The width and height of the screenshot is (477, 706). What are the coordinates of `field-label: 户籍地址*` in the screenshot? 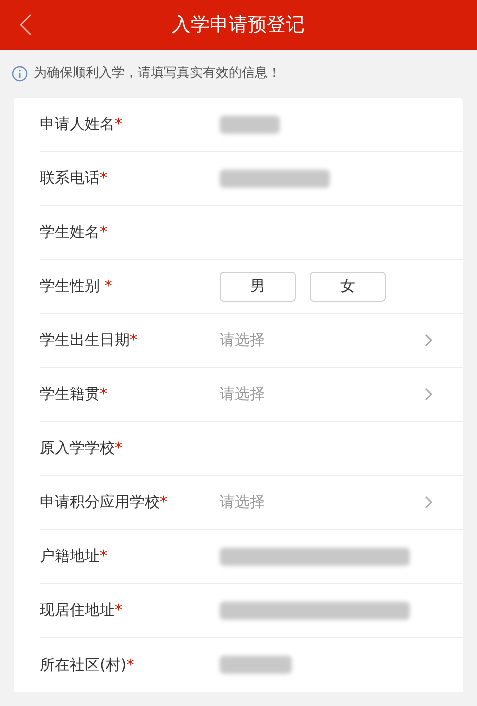 It's located at (74, 557).